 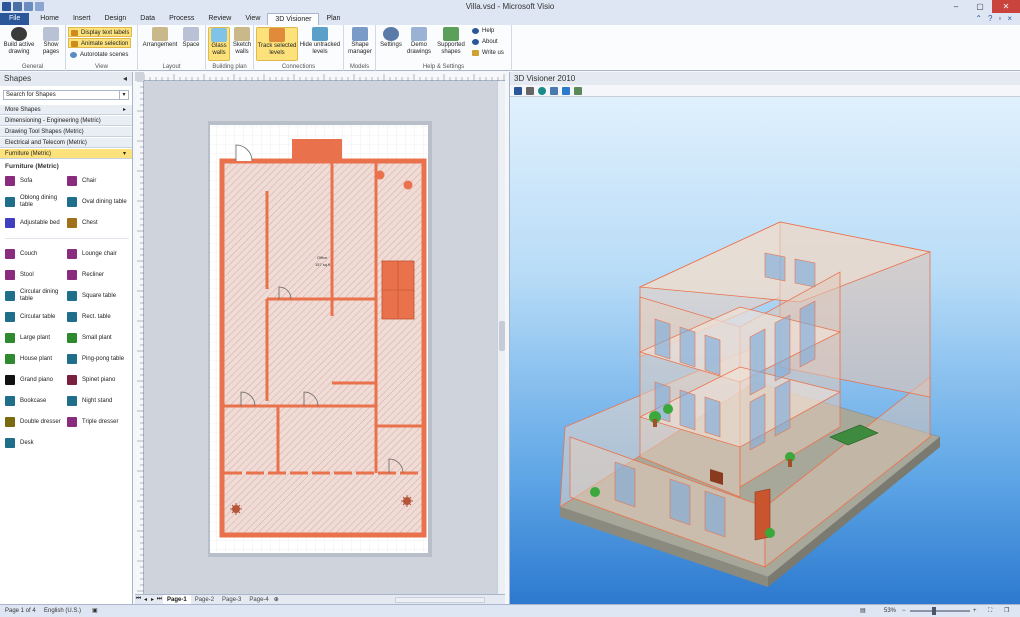 What do you see at coordinates (978, 18) in the screenshot?
I see `ribbon-collapse-icon: ⌃` at bounding box center [978, 18].